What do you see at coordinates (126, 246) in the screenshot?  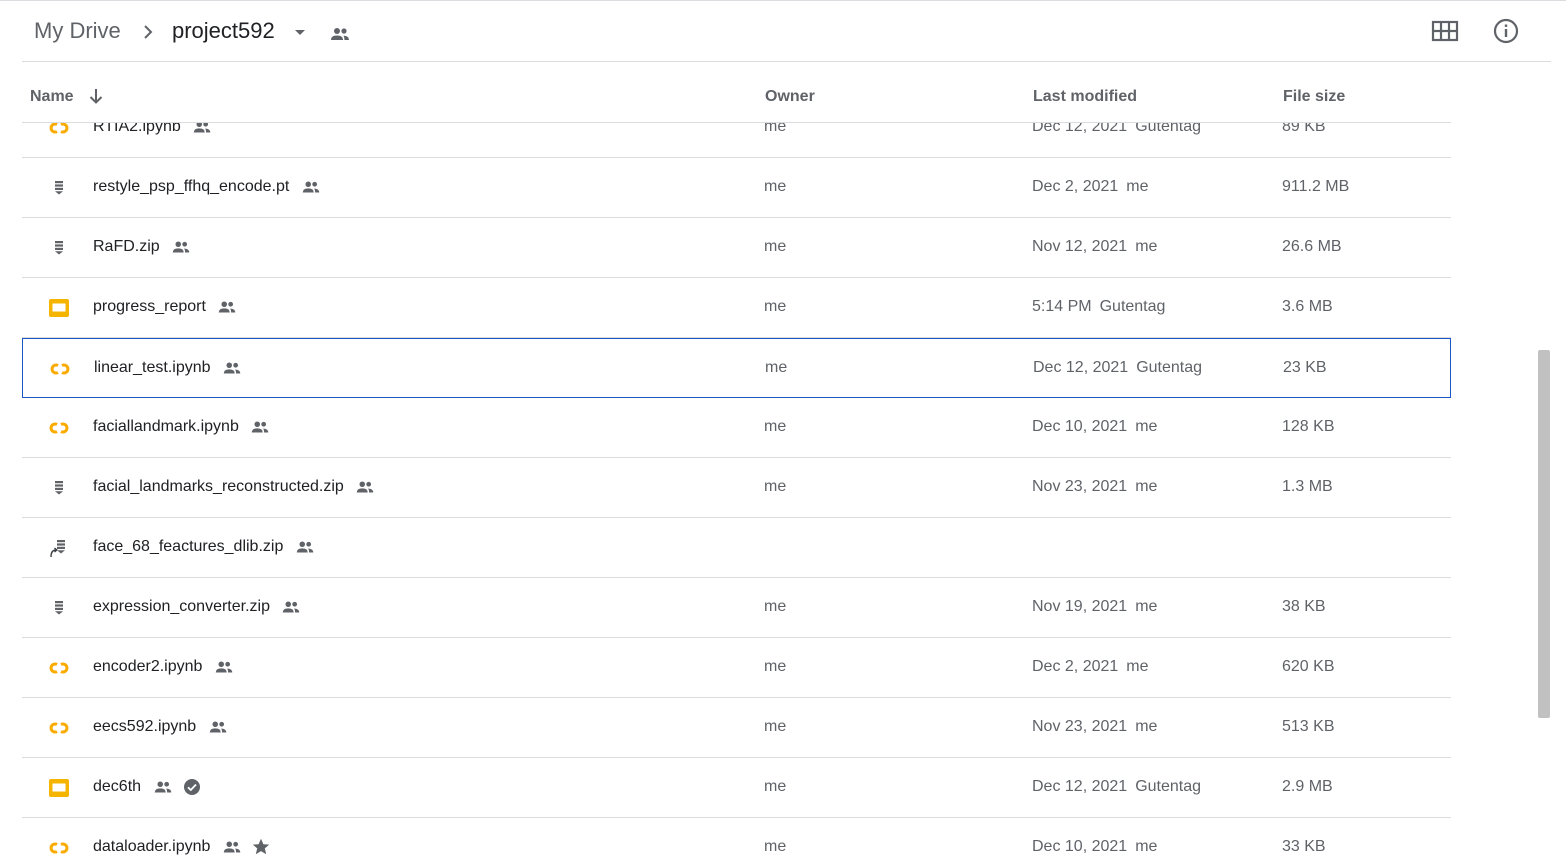 I see `file-name: RaFD.zip` at bounding box center [126, 246].